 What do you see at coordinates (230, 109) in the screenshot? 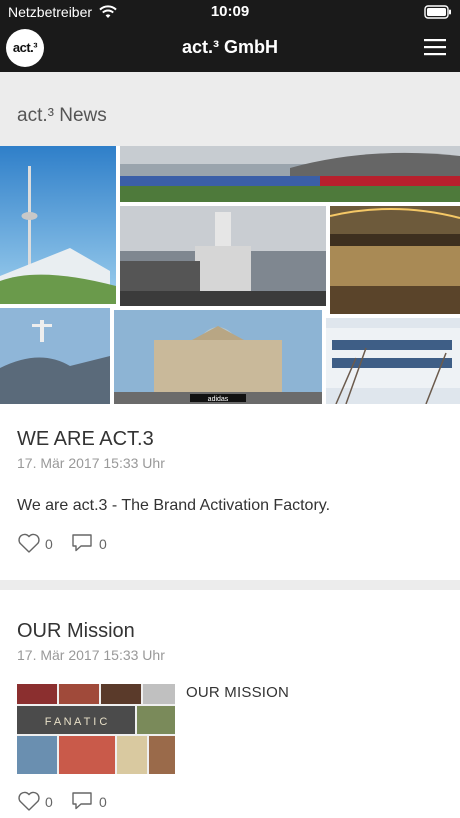
I see `section-header: act.³ News` at bounding box center [230, 109].